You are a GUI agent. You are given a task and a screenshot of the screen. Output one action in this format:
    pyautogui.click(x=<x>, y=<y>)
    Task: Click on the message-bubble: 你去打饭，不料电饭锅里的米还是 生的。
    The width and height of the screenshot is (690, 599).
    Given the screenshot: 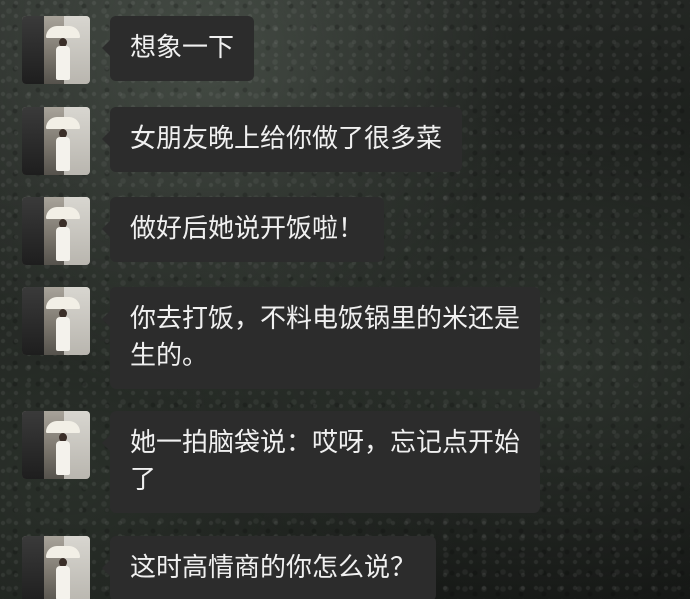 What is the action you would take?
    pyautogui.click(x=321, y=338)
    